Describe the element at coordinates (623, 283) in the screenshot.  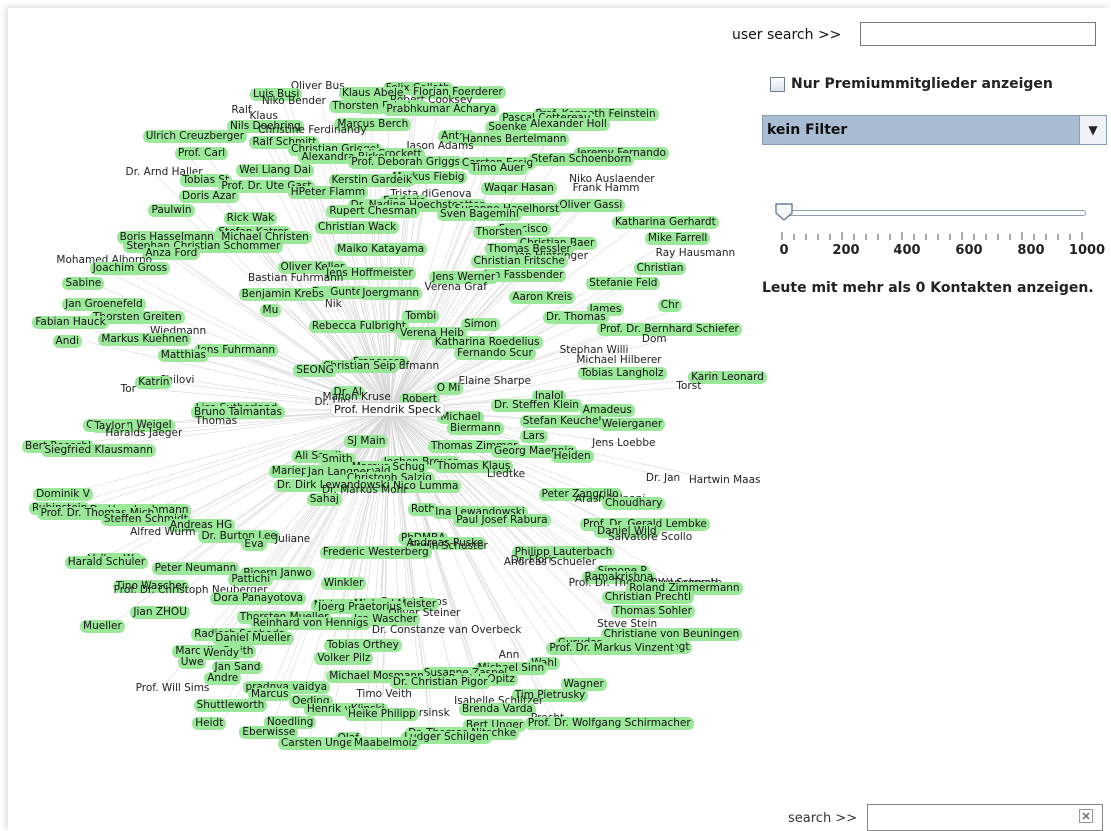
I see `graph-node: Stefanie Feld` at that location.